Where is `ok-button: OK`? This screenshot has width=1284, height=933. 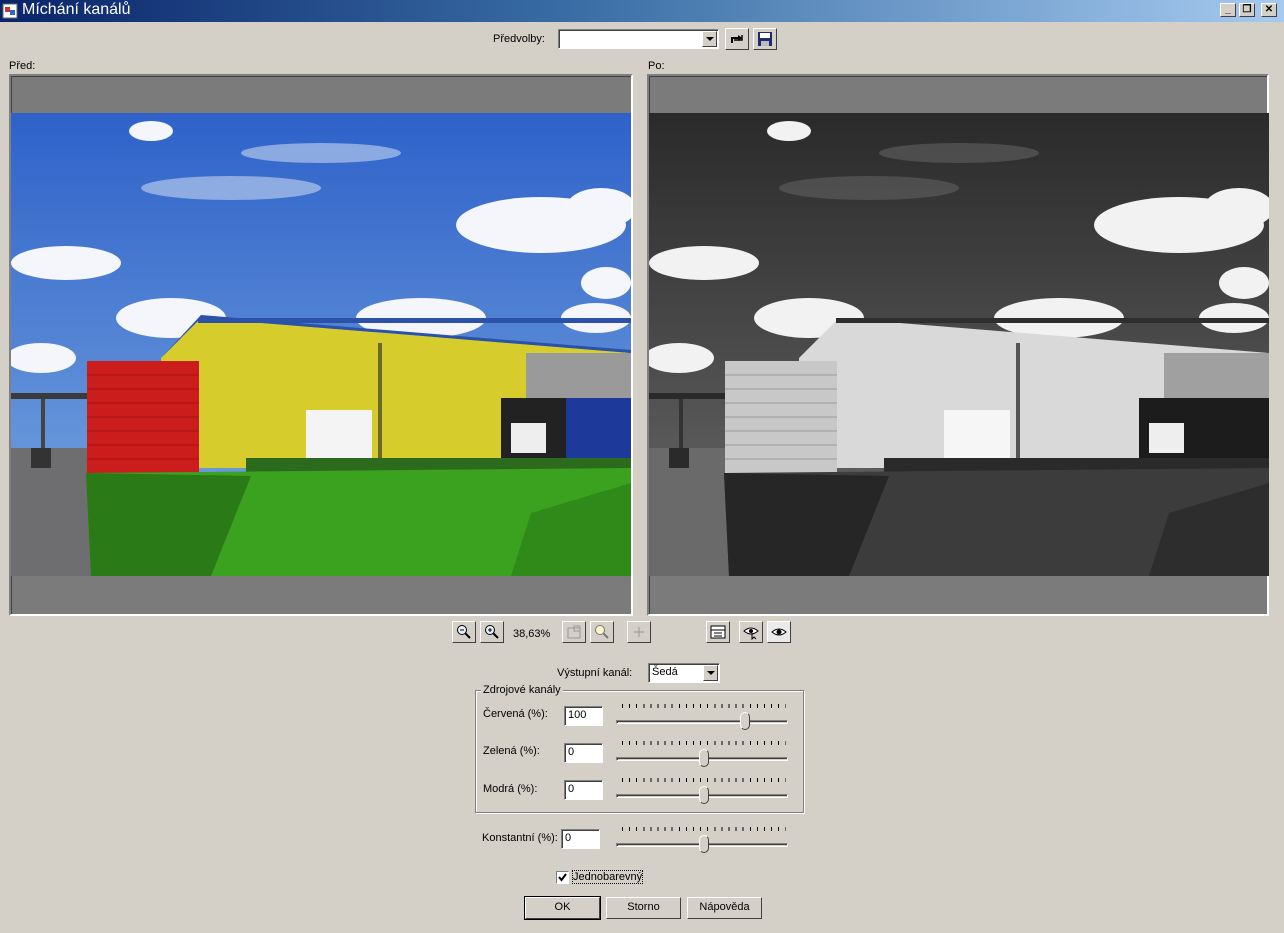 ok-button: OK is located at coordinates (562, 908).